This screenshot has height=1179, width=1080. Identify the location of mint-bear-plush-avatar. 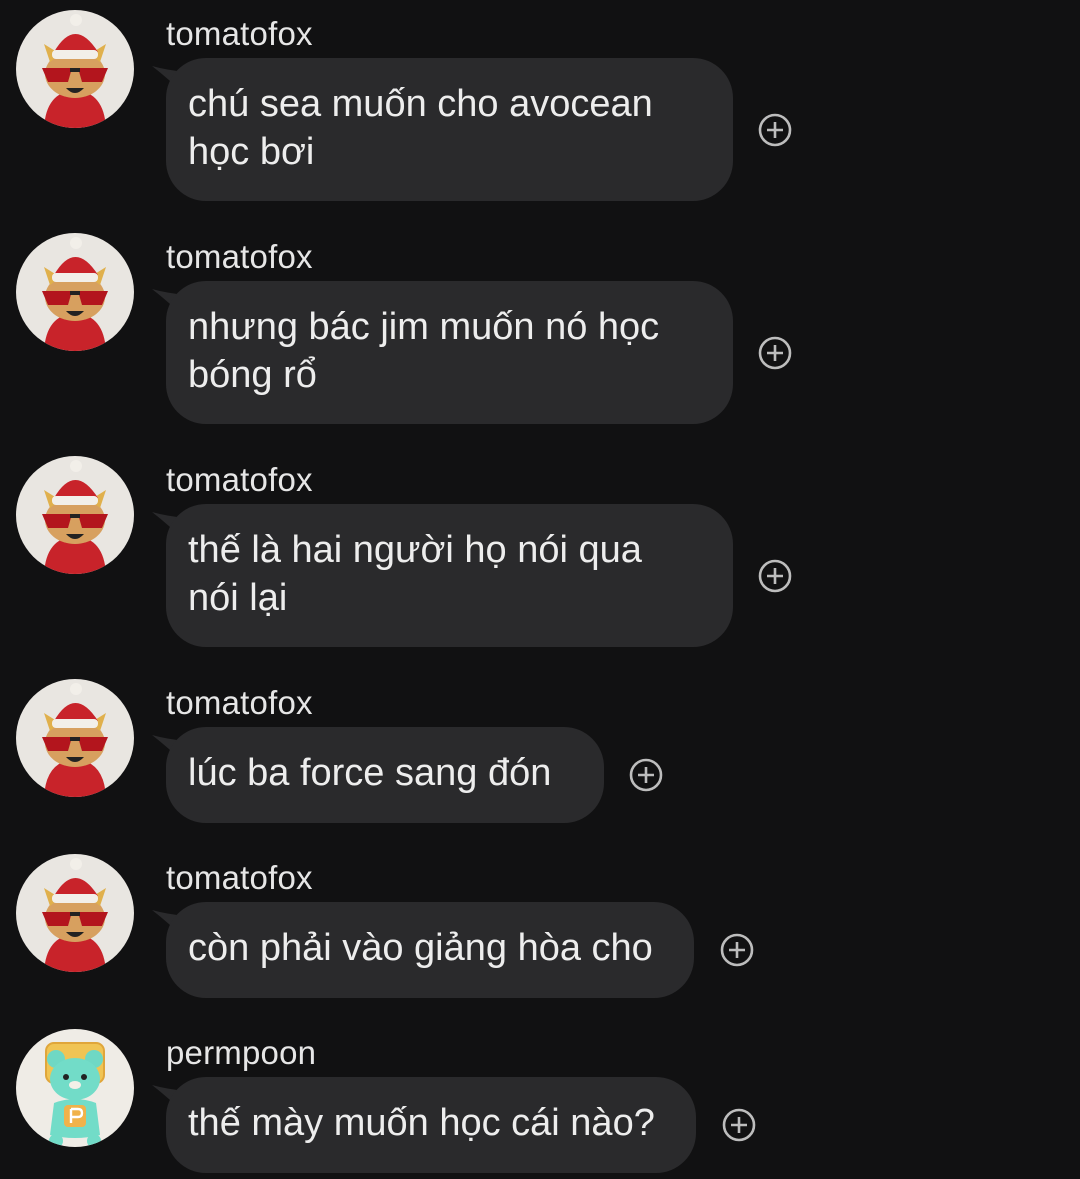
(75, 1088).